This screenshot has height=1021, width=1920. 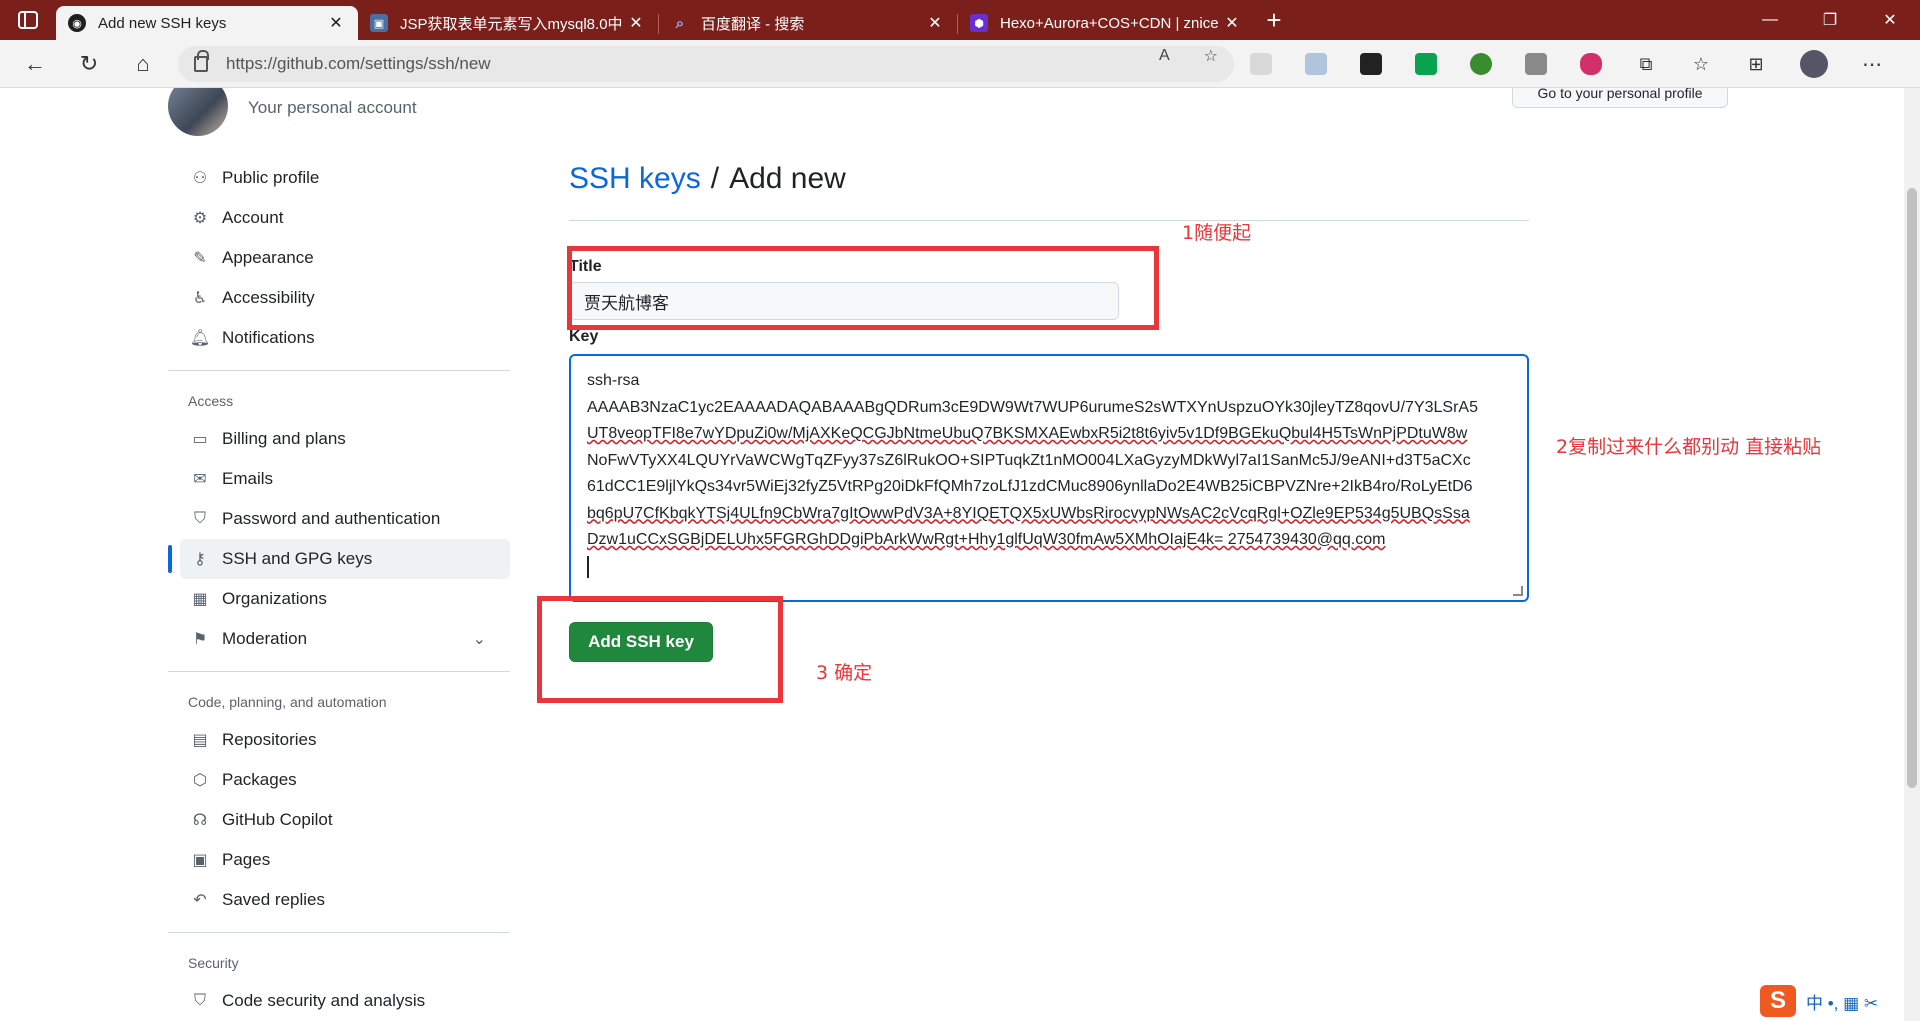 What do you see at coordinates (200, 780) in the screenshot?
I see `package-icon: ⬡` at bounding box center [200, 780].